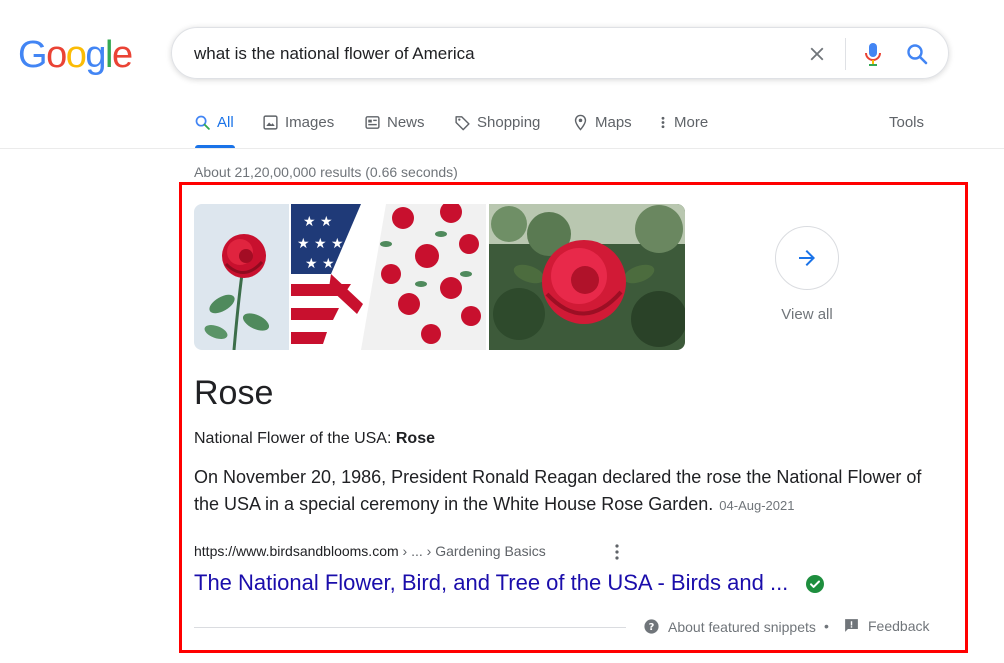 The width and height of the screenshot is (1004, 663). Describe the element at coordinates (899, 625) in the screenshot. I see `feedback-label: Feedback` at that location.